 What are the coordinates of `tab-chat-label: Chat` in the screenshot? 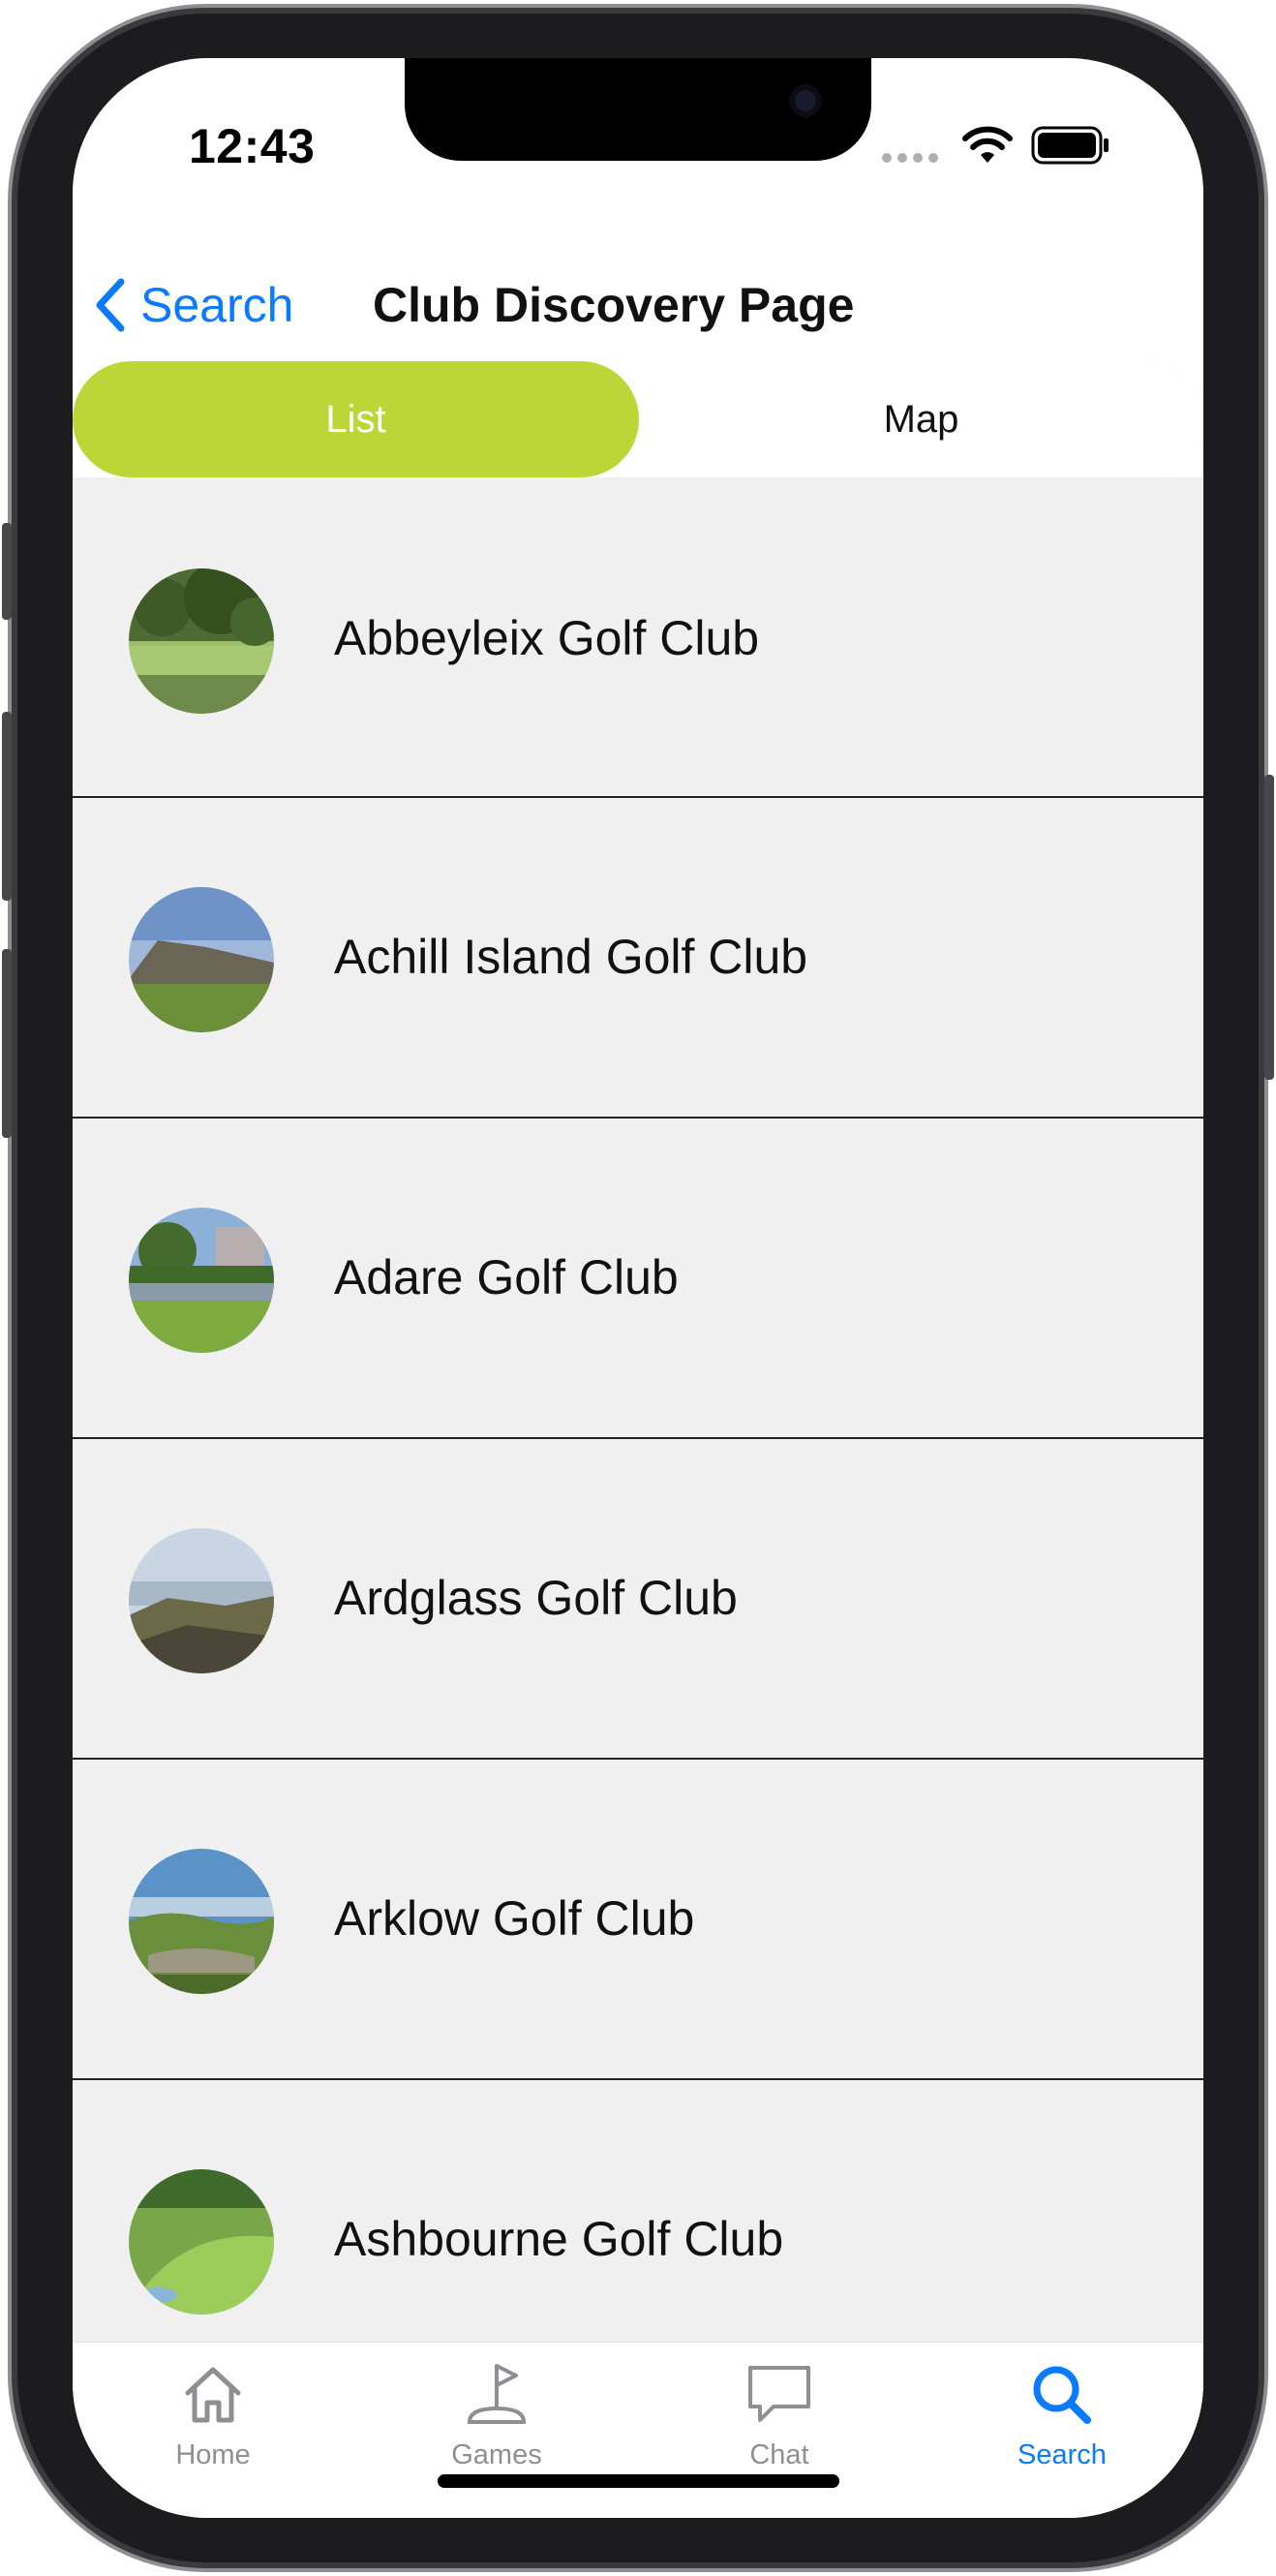 It's located at (779, 2454).